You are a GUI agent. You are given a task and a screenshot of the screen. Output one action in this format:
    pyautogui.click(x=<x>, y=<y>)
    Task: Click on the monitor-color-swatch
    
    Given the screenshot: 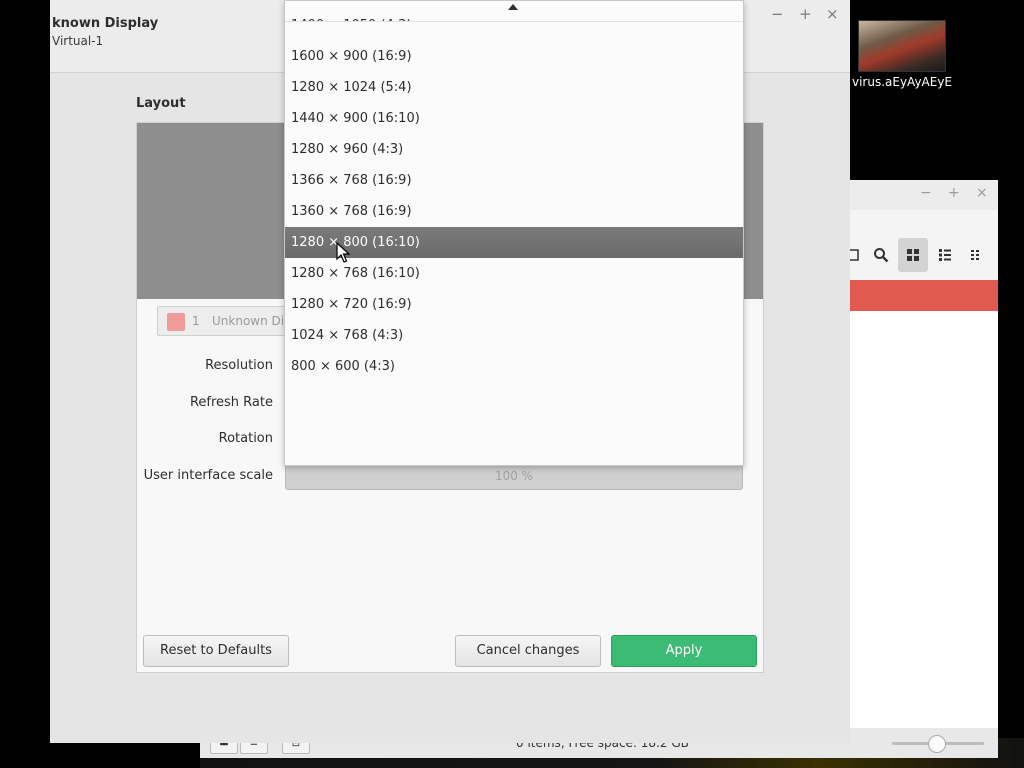 What is the action you would take?
    pyautogui.click(x=176, y=322)
    